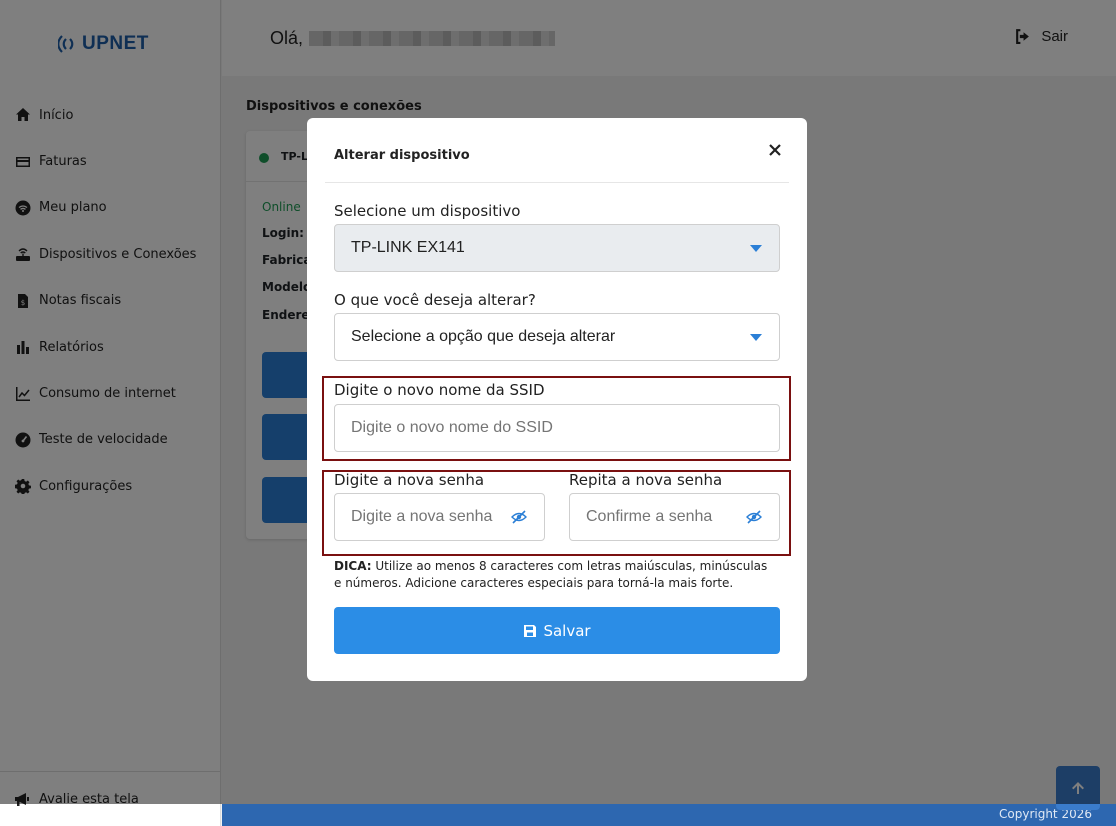  I want to click on option-select: Selecione a opção que deseja alterar, so click(557, 337).